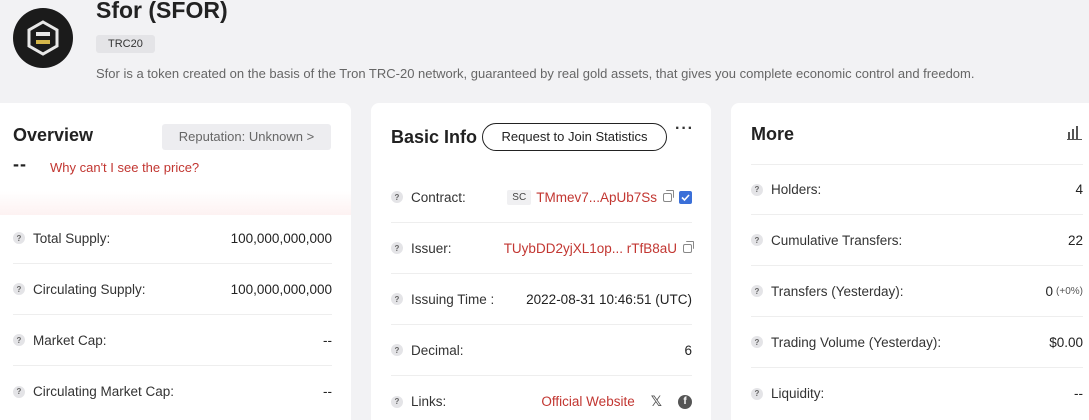  I want to click on row-label: Holders:, so click(796, 189).